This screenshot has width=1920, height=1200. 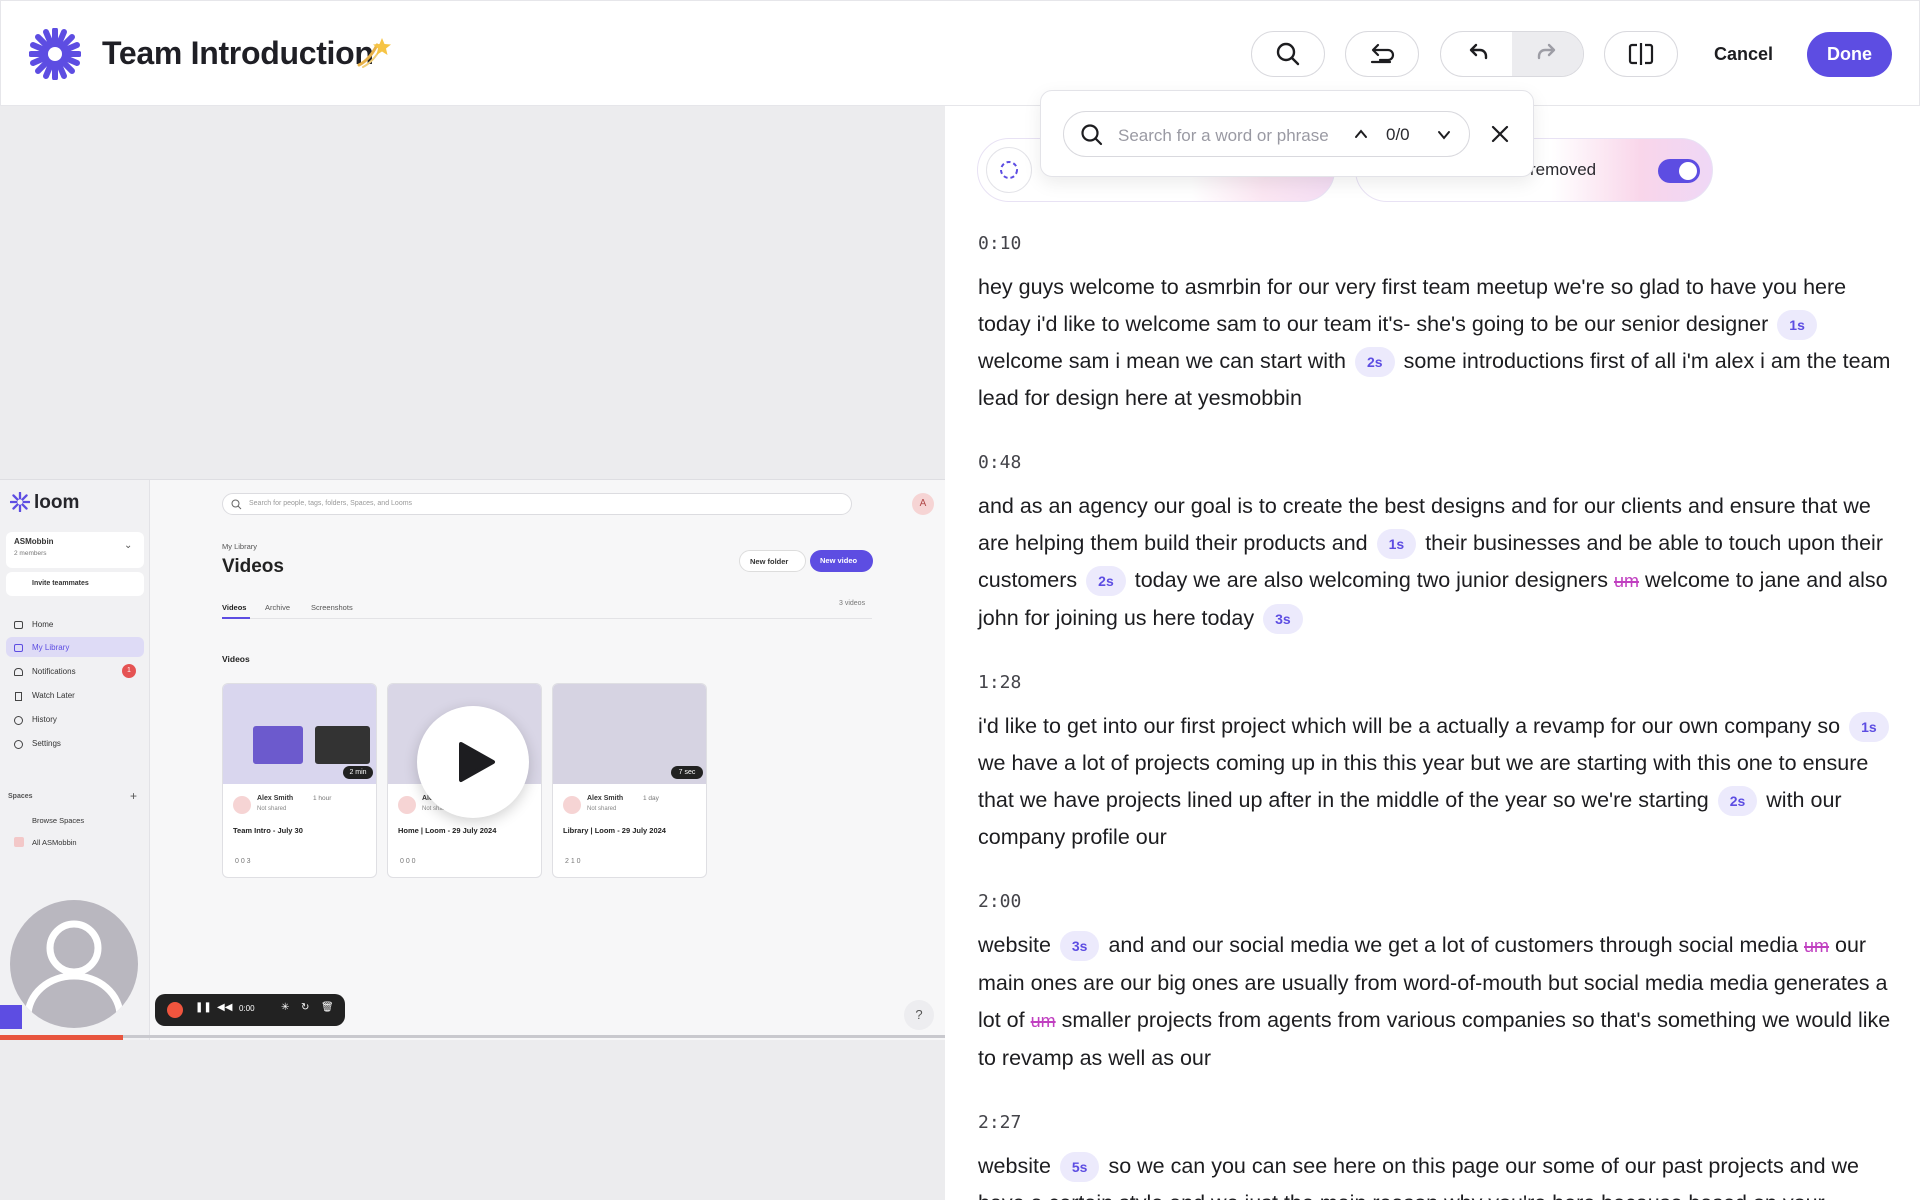 What do you see at coordinates (1438, 244) in the screenshot?
I see `segment-timestamp: 0:10` at bounding box center [1438, 244].